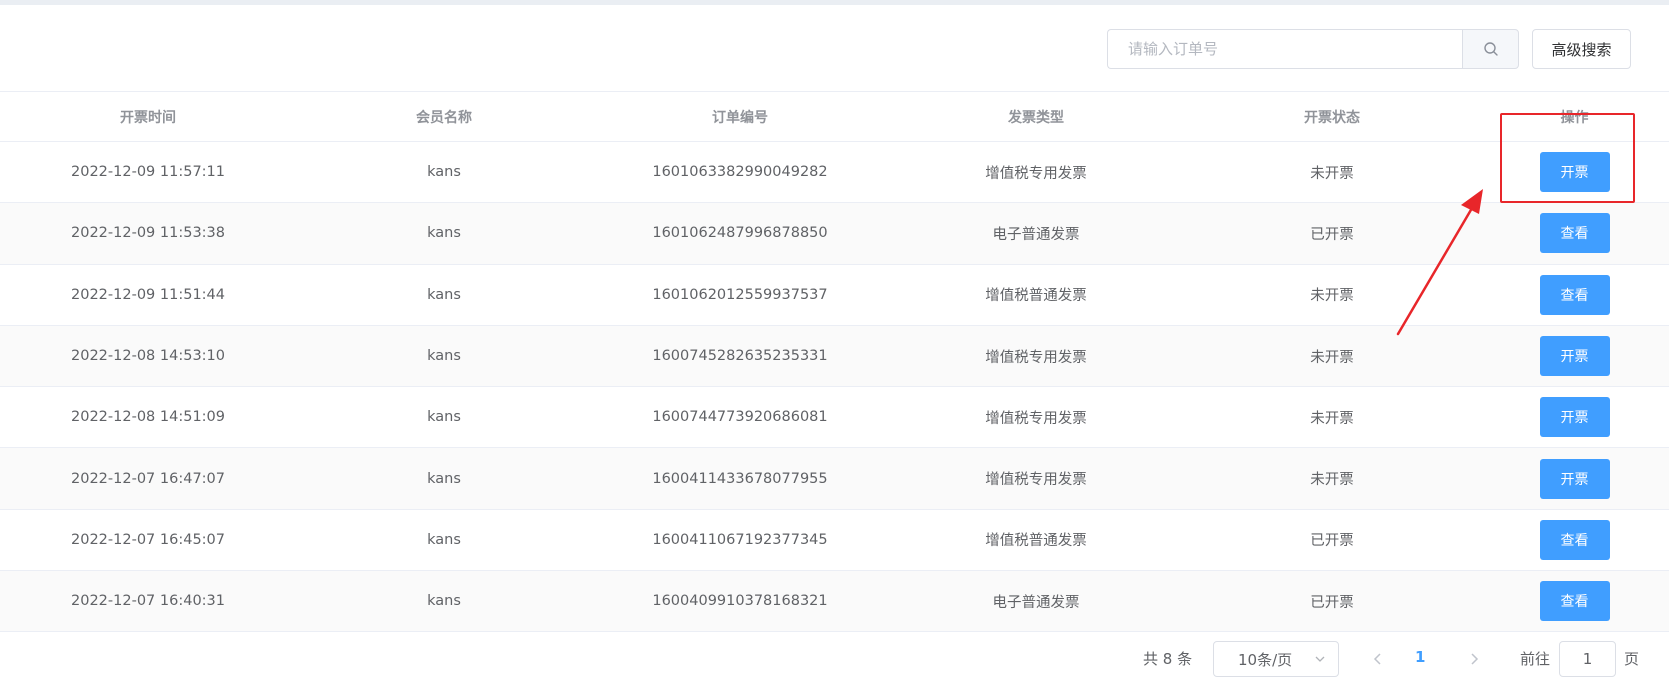 Image resolution: width=1669 pixels, height=680 pixels. Describe the element at coordinates (148, 294) in the screenshot. I see `cell-time: 2022-12-09 11:51:44` at that location.